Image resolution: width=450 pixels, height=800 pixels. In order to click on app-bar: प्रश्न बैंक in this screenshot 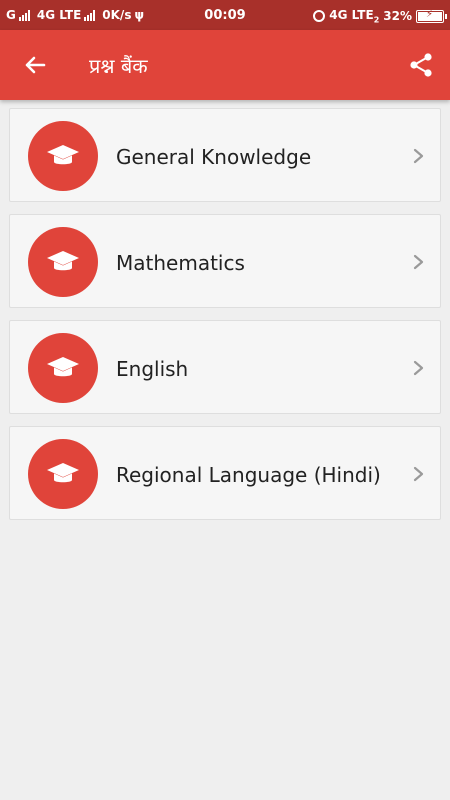, I will do `click(225, 65)`.